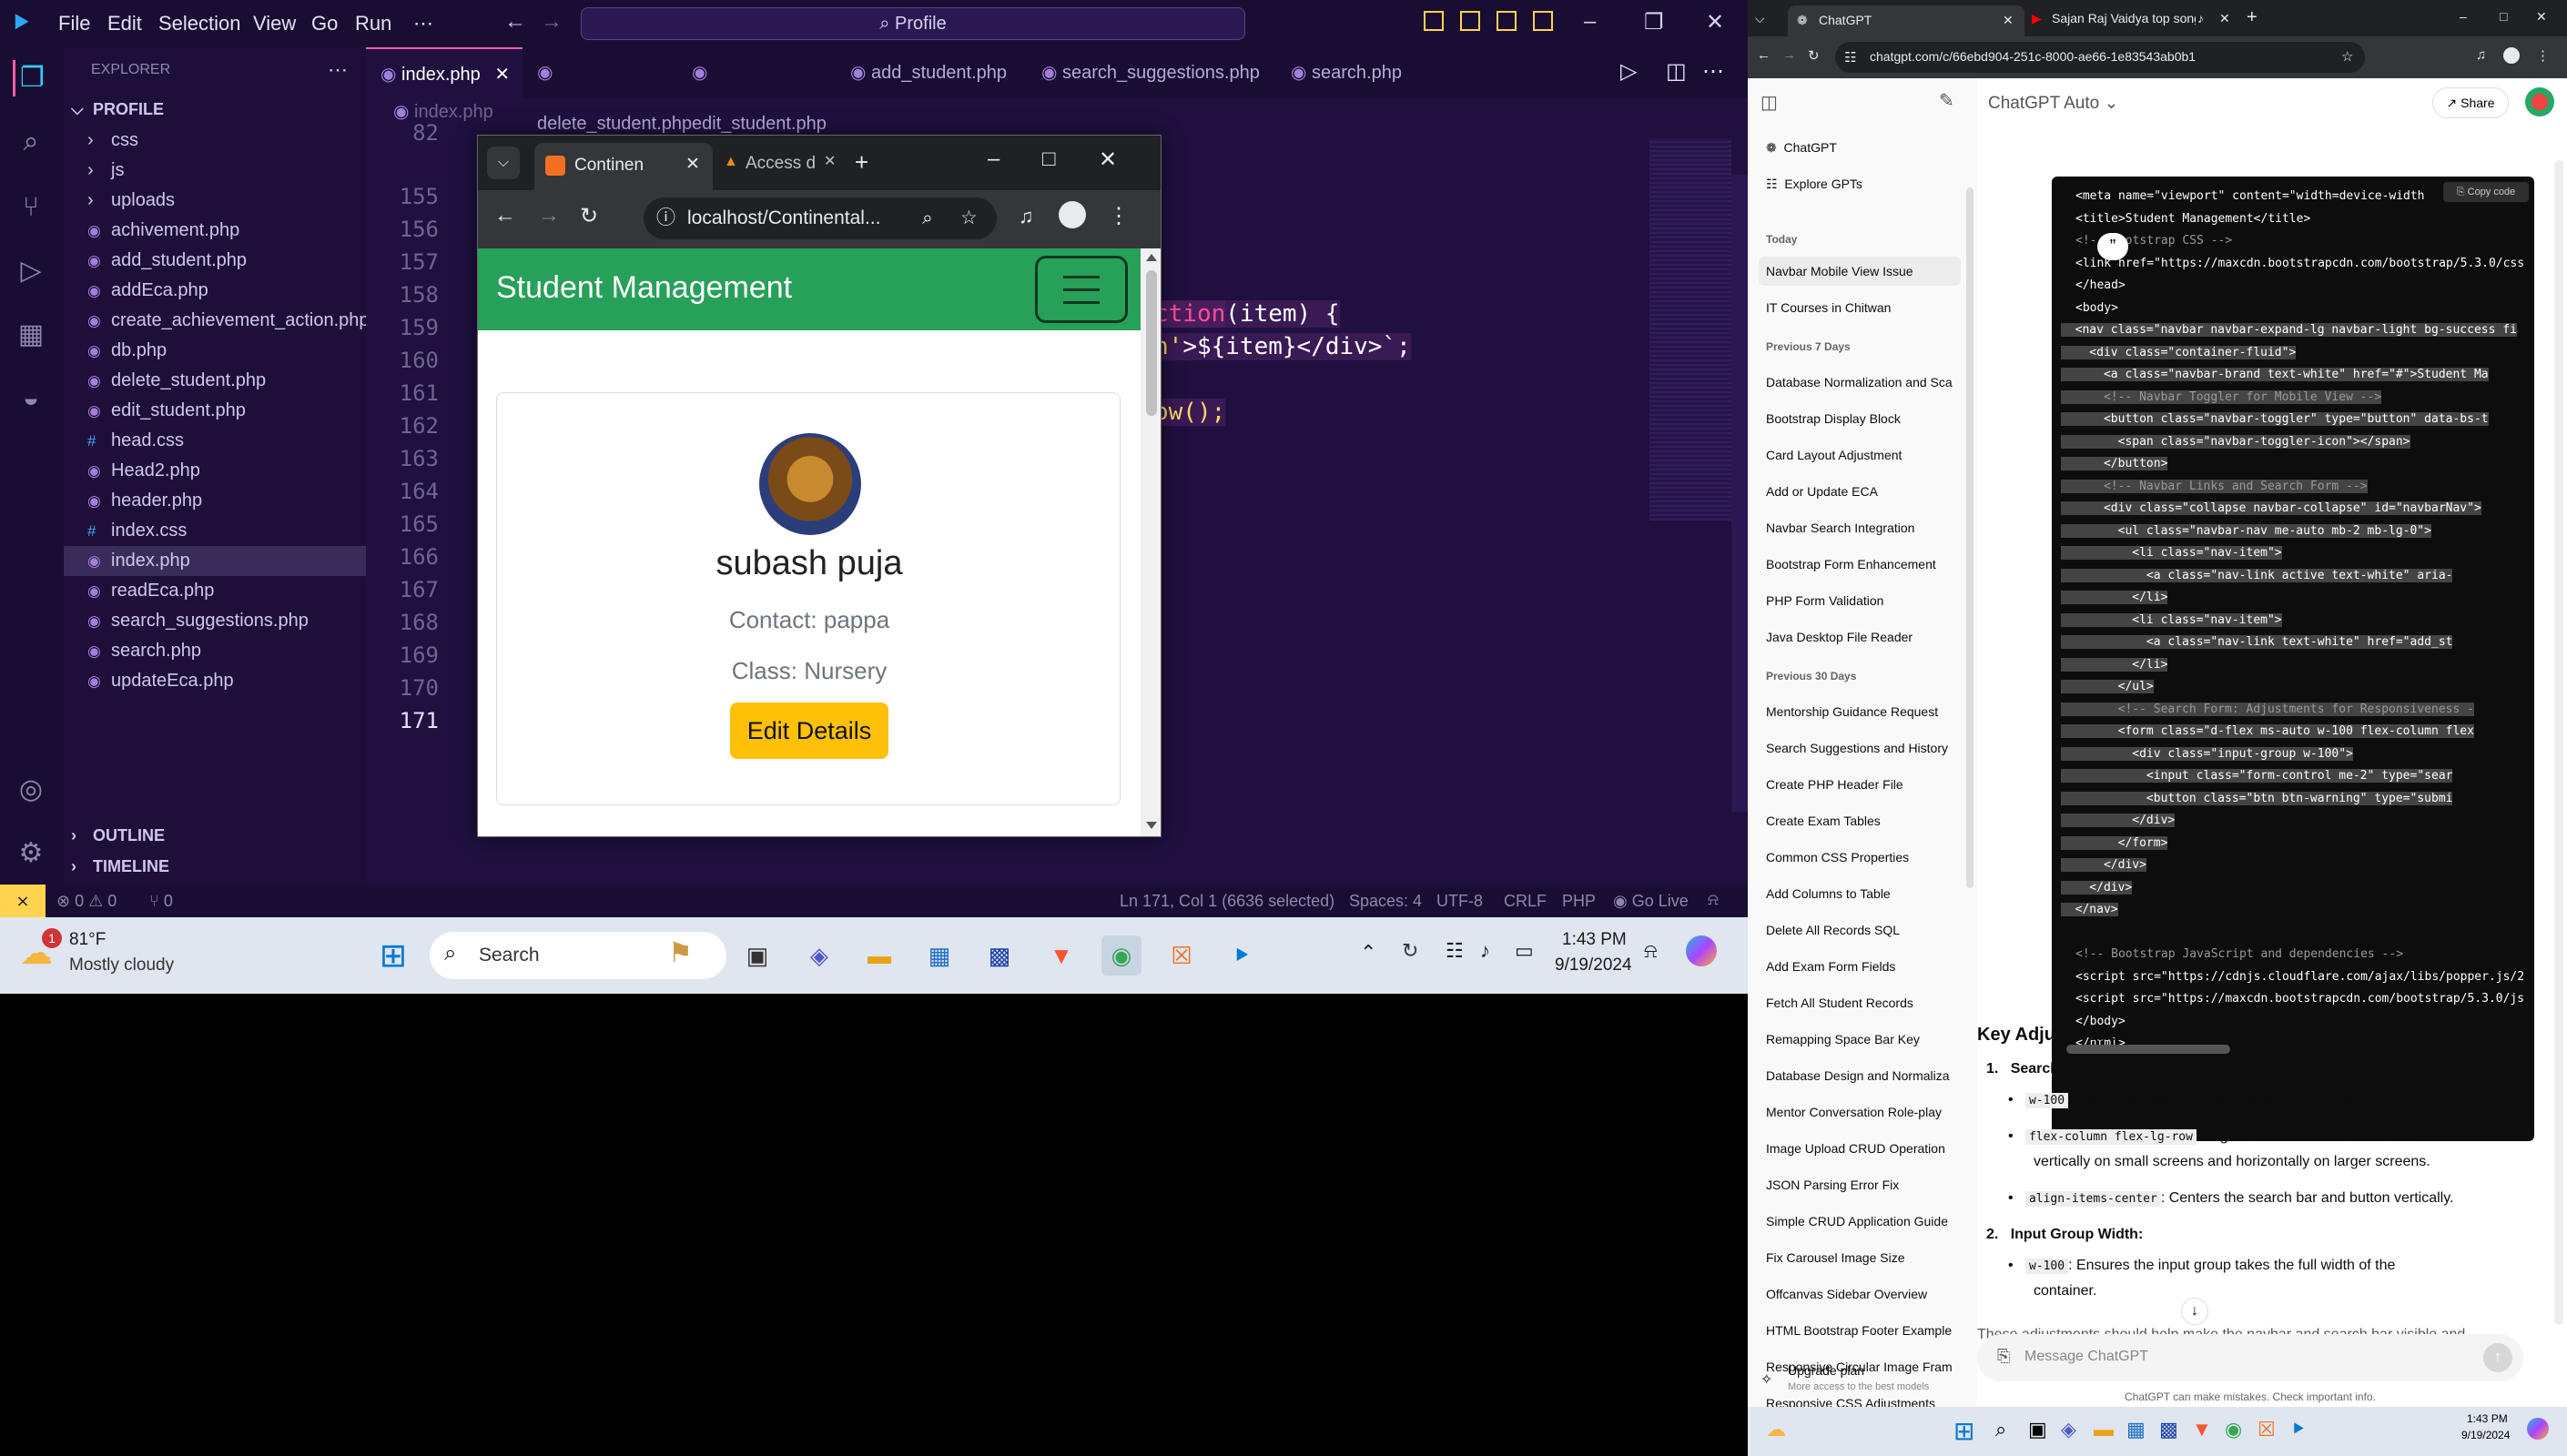 The width and height of the screenshot is (2567, 1456). I want to click on go-live: ◉ Go Live, so click(1651, 902).